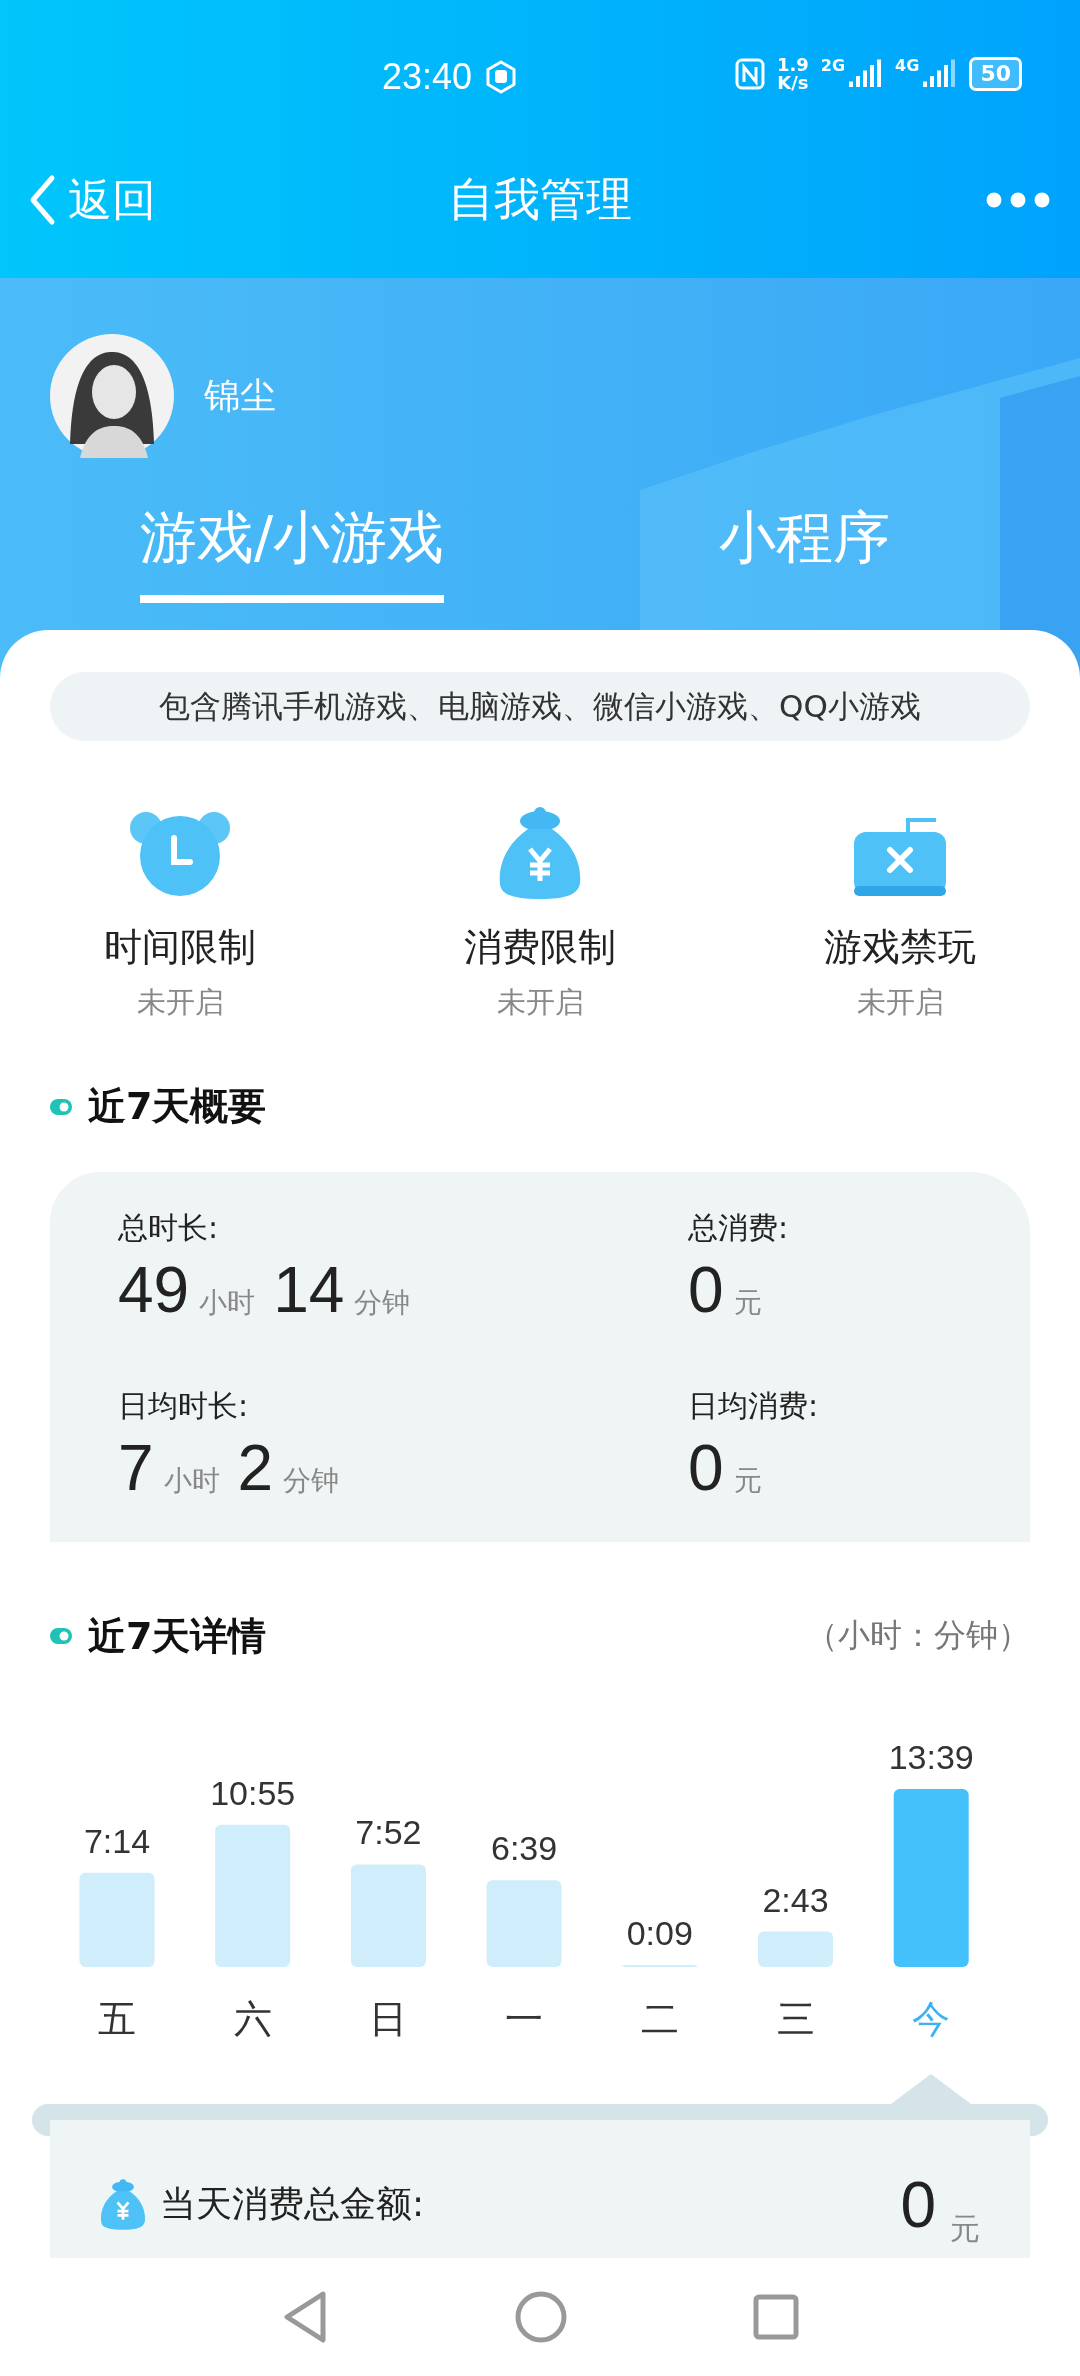 The width and height of the screenshot is (1080, 2376). I want to click on day-label: 二, so click(659, 2018).